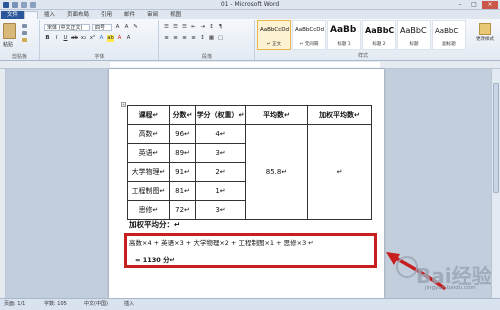 Image resolution: width=500 pixels, height=310 pixels. I want to click on window-title: 01 - Microsoft Word, so click(250, 4).